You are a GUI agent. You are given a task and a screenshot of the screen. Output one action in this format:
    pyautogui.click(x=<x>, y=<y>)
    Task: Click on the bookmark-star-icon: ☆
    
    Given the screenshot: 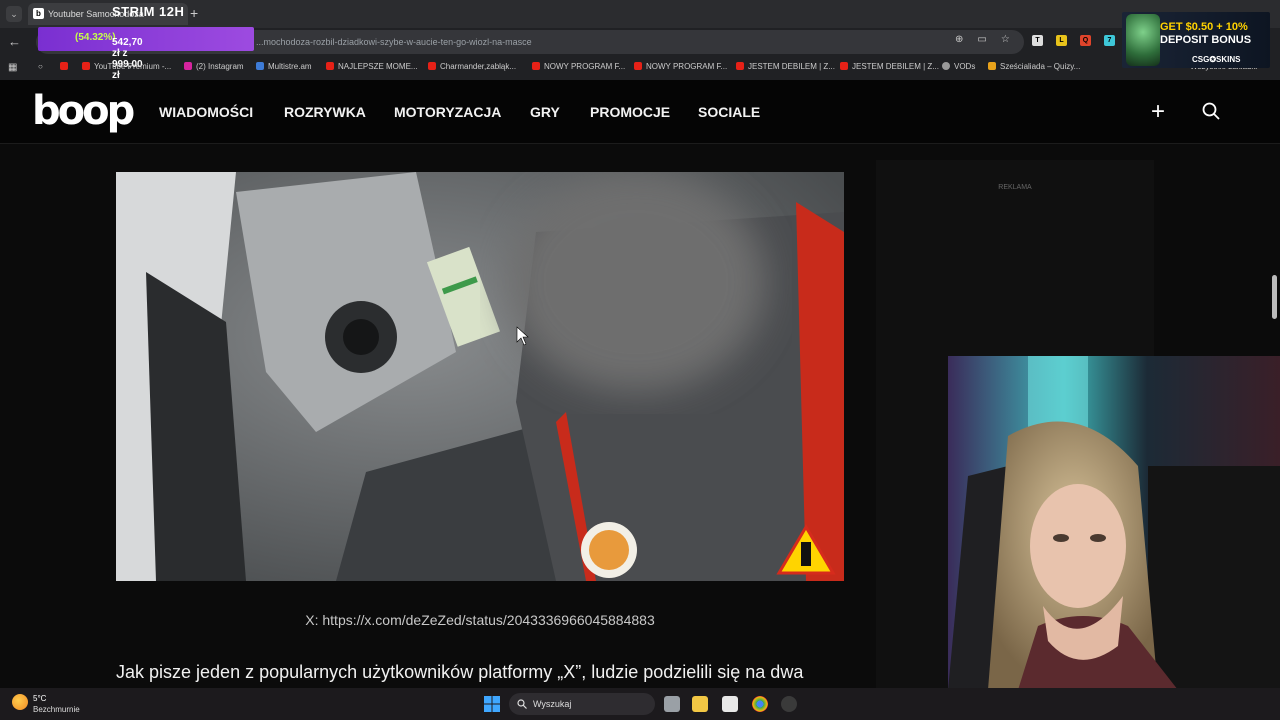 What is the action you would take?
    pyautogui.click(x=1012, y=39)
    